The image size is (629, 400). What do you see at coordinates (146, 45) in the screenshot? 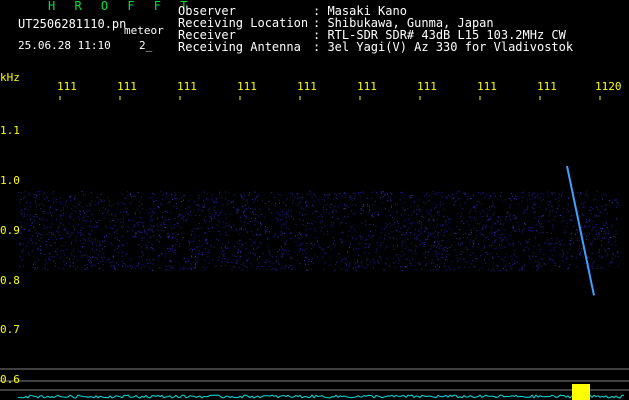
I see `counter: 2_` at bounding box center [146, 45].